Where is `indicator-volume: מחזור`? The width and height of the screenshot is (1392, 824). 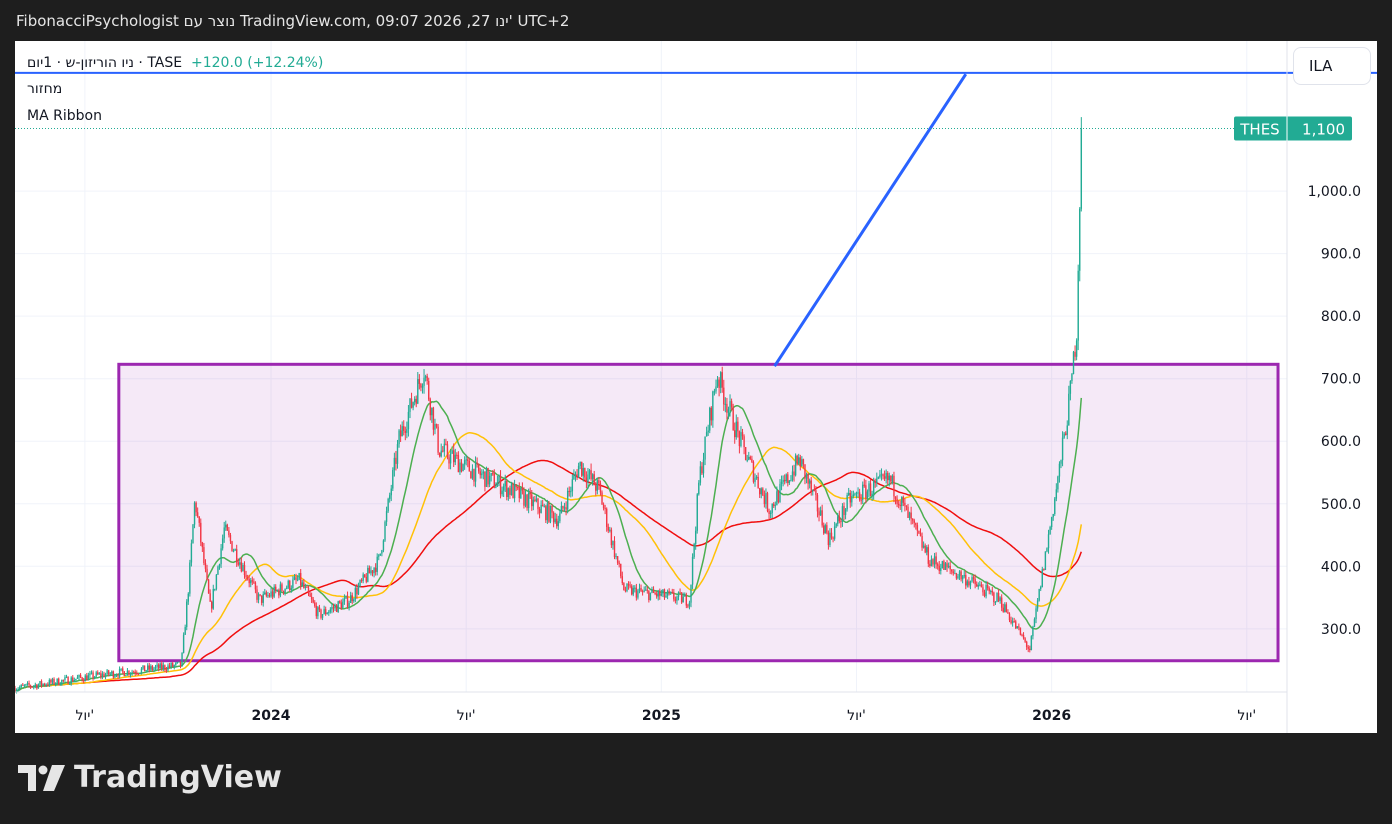
indicator-volume: מחזור is located at coordinates (44, 89).